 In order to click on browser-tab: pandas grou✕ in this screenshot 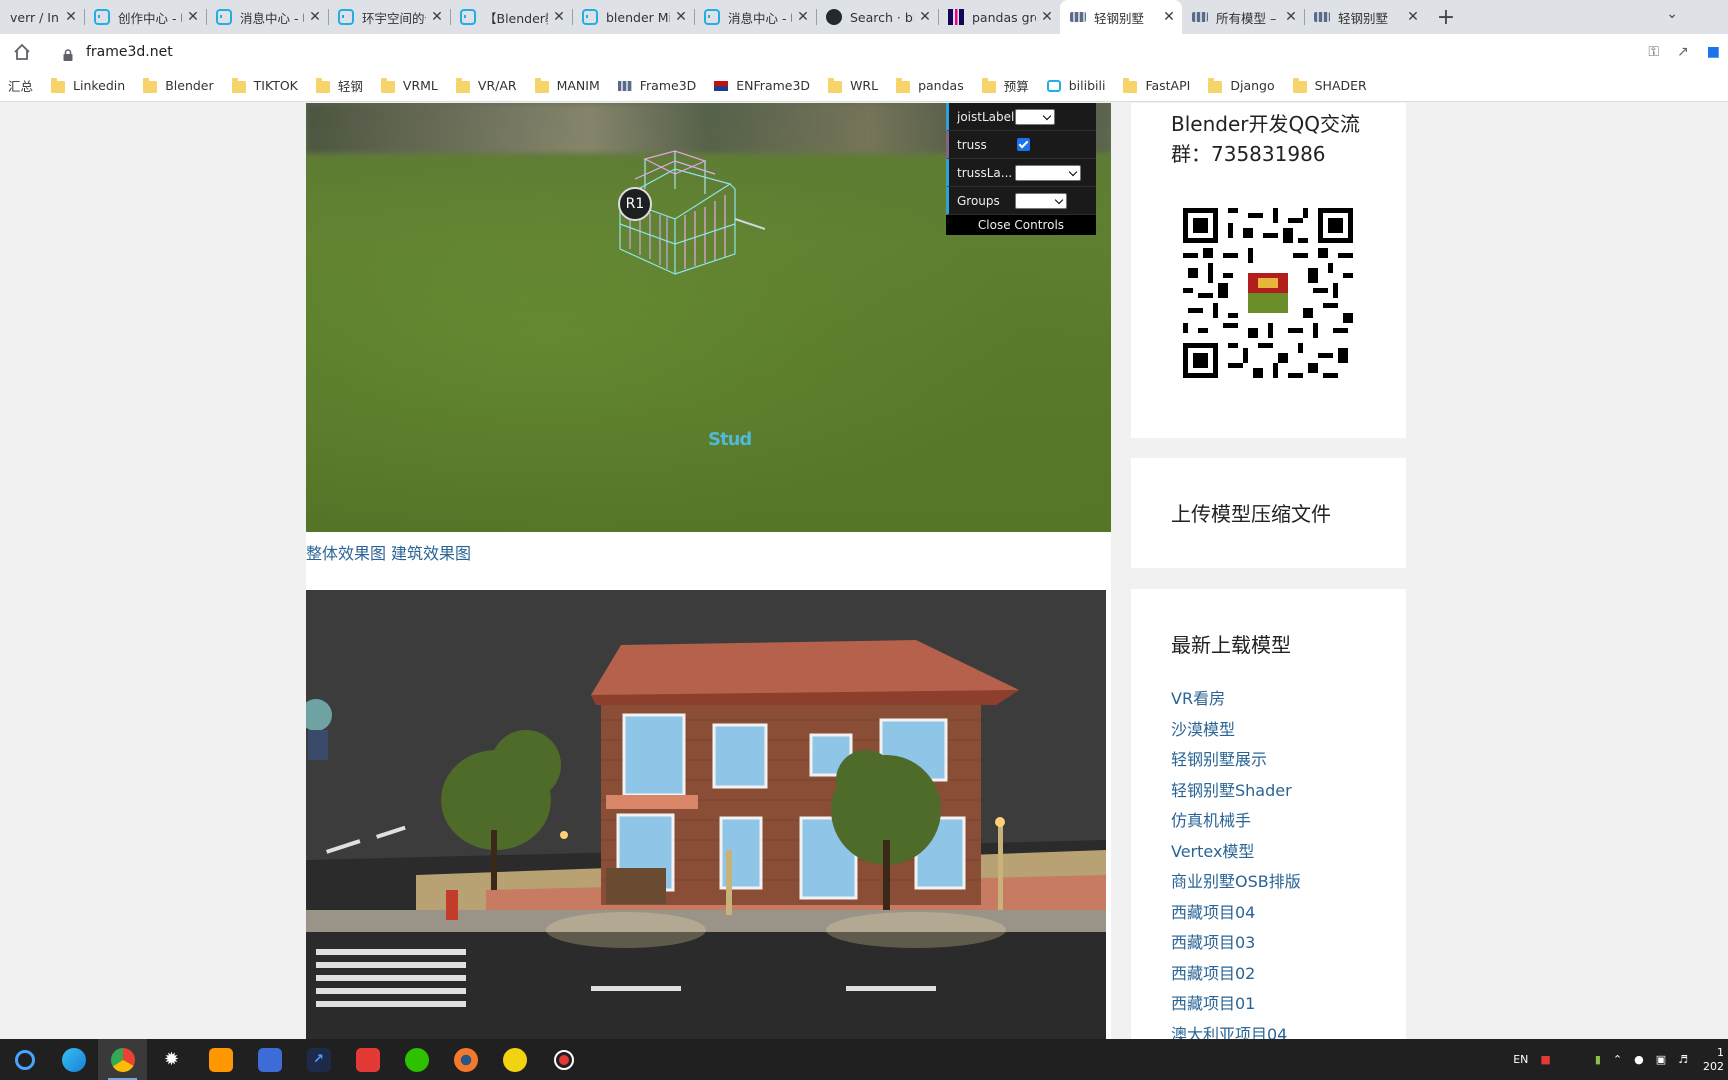, I will do `click(999, 17)`.